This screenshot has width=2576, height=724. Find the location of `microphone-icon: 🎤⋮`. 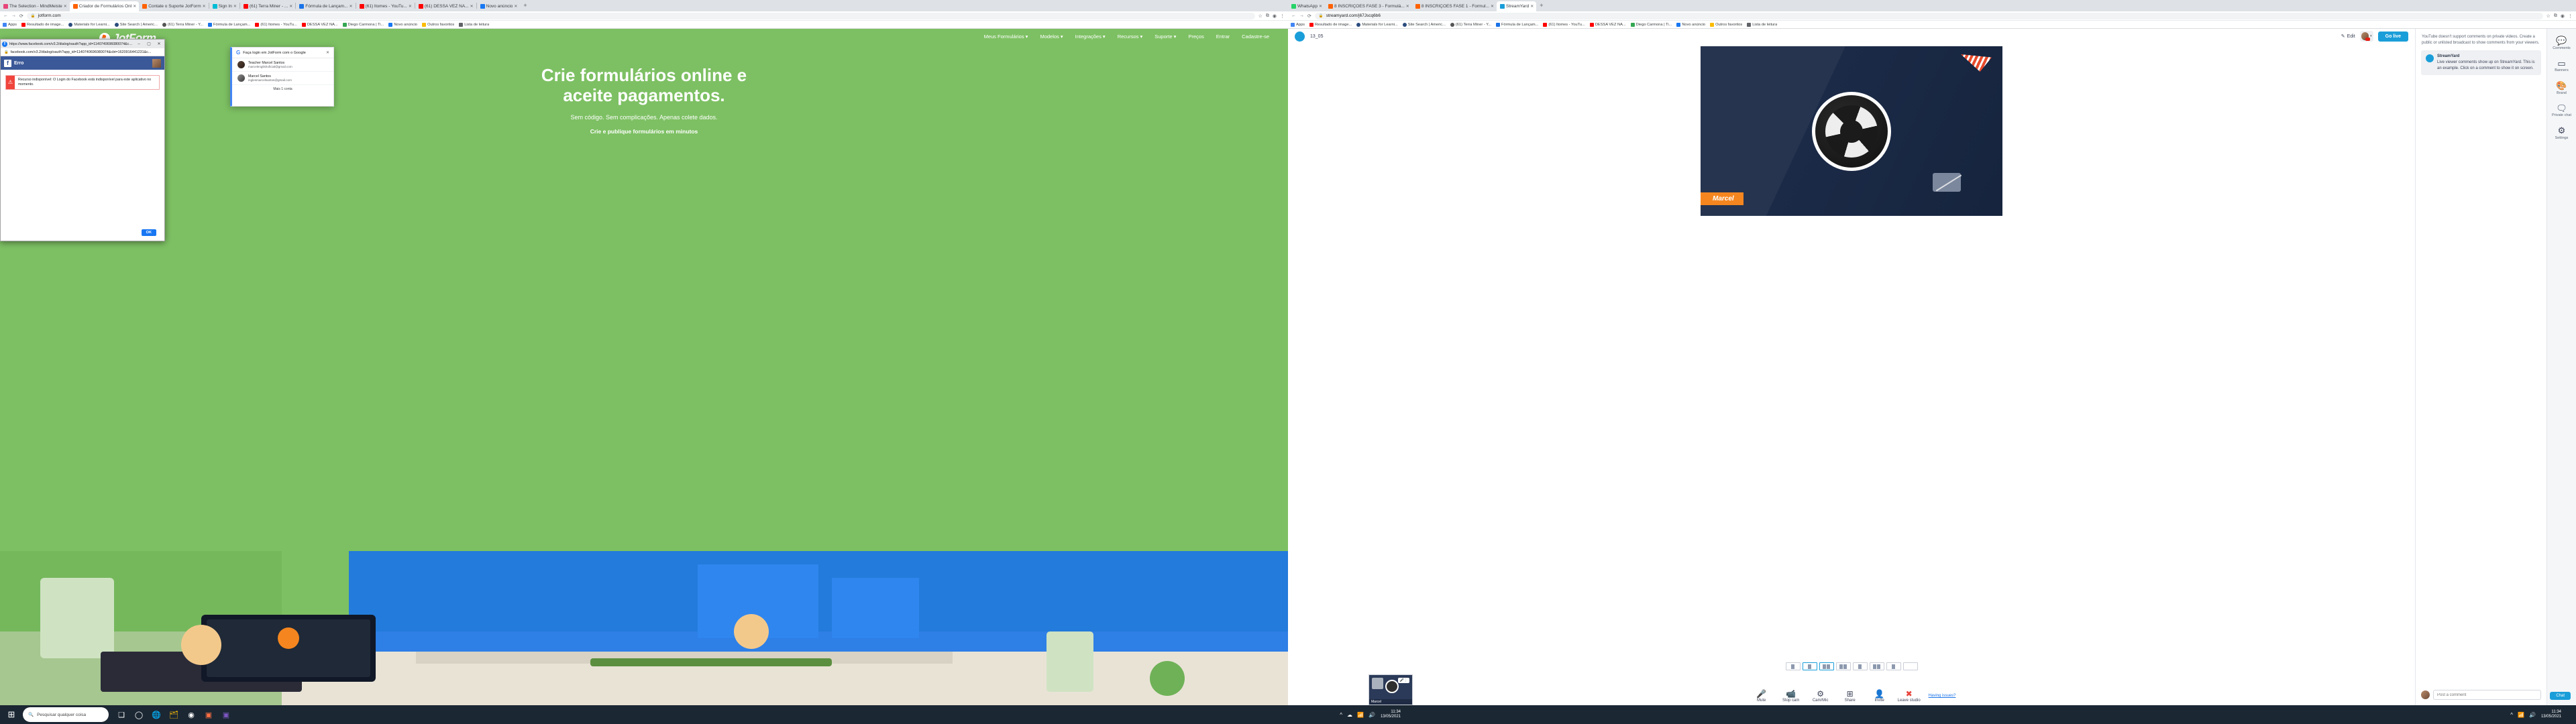

microphone-icon: 🎤⋮ is located at coordinates (1403, 680).